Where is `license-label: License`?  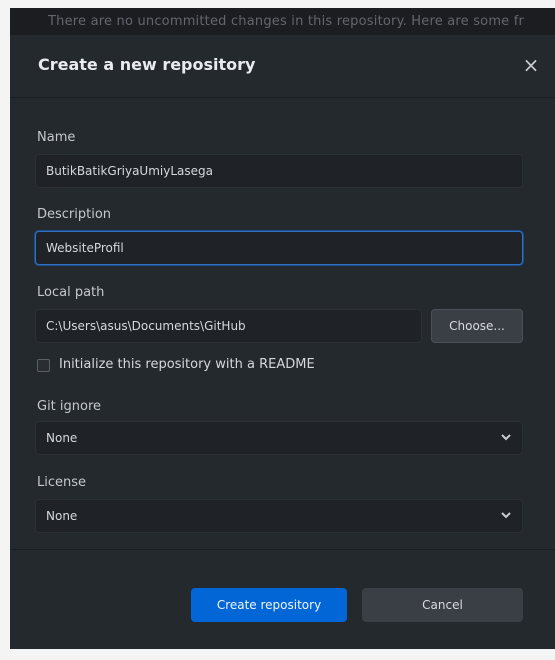 license-label: License is located at coordinates (62, 482).